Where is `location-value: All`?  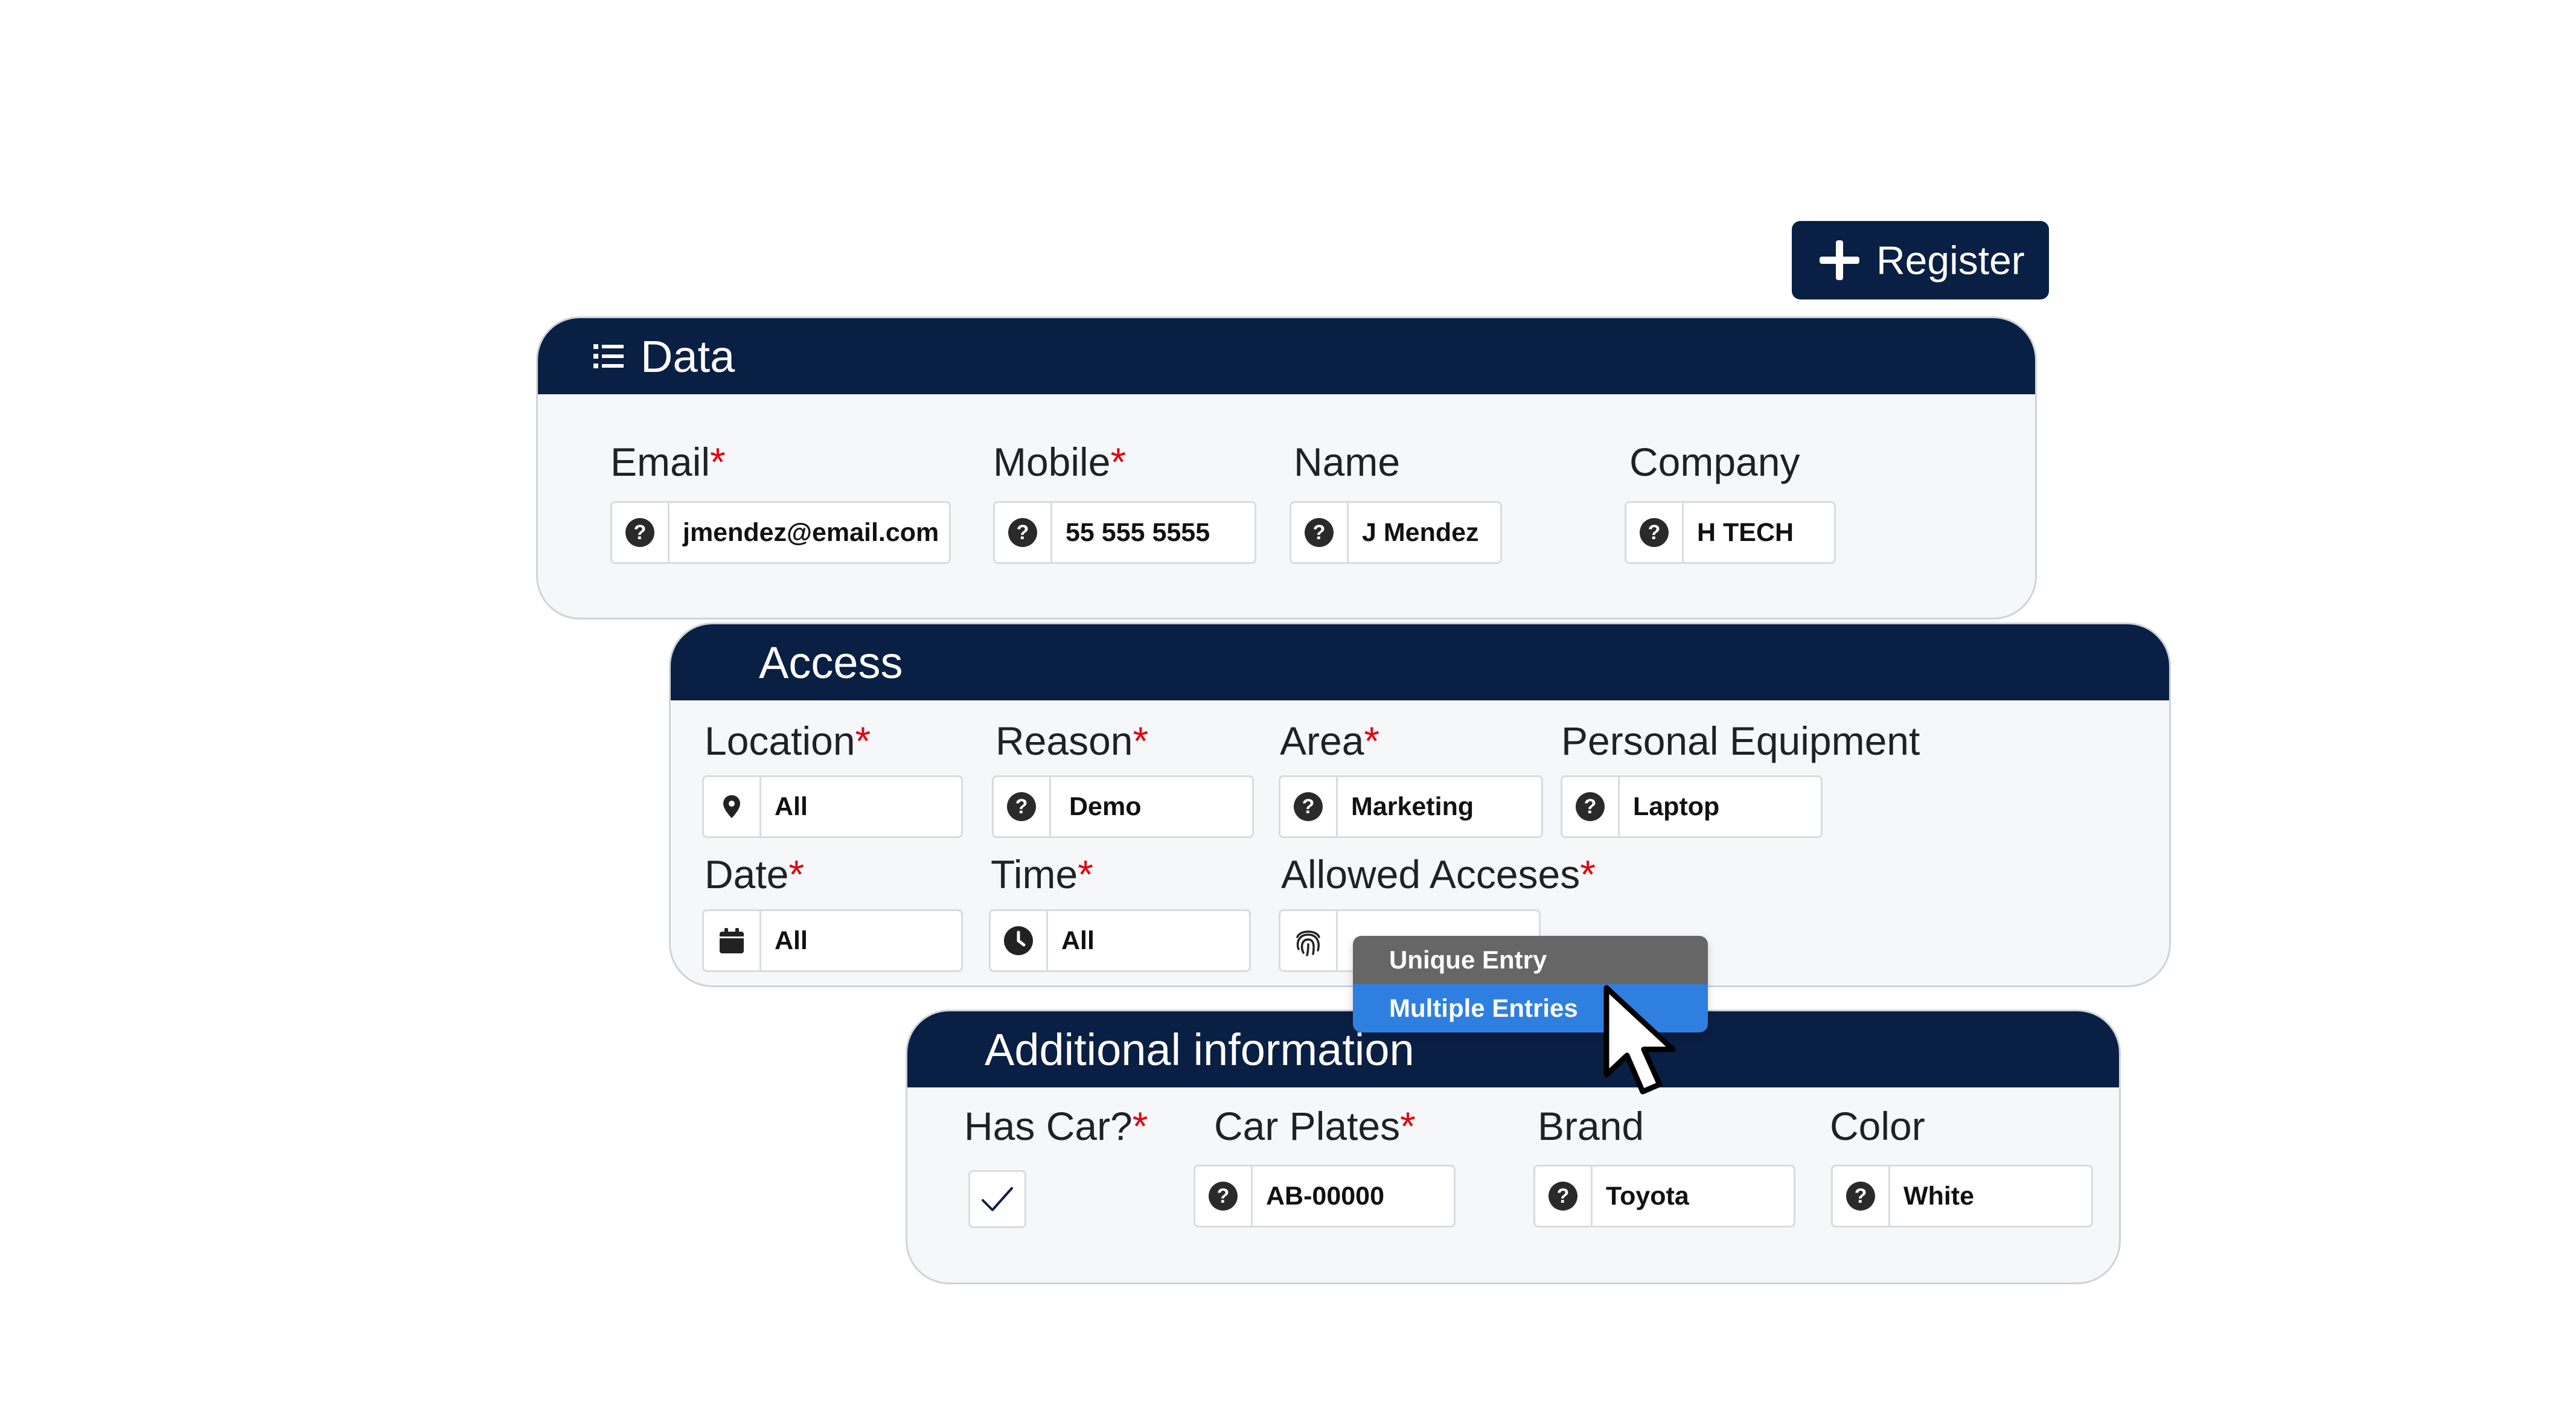 location-value: All is located at coordinates (792, 806).